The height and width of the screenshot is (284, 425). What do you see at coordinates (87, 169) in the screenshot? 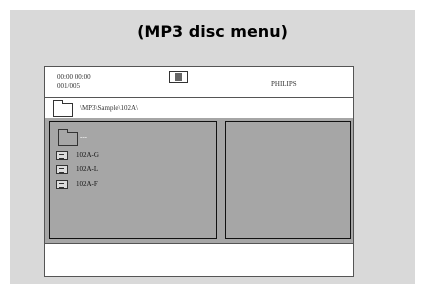
I see `list-item-label: 102A-L` at bounding box center [87, 169].